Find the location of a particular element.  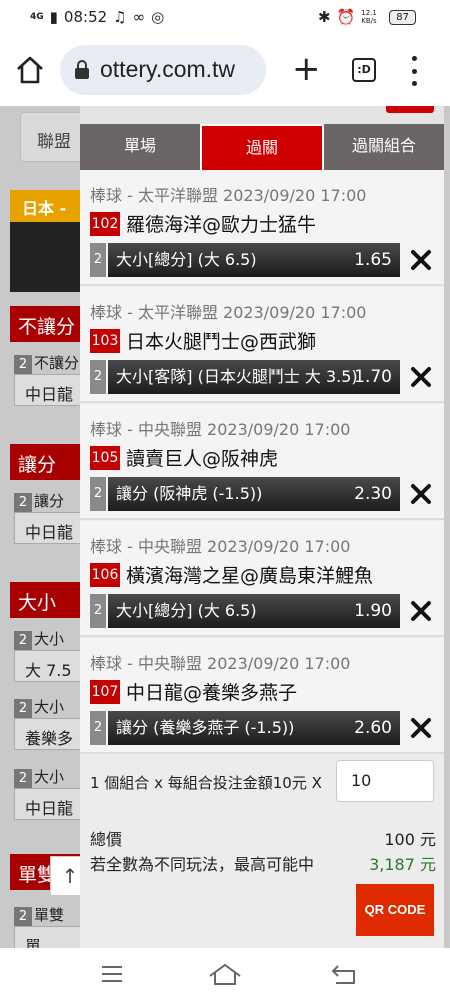

max-win-label: 若全數為不同玩法，最高可能中 is located at coordinates (202, 864).